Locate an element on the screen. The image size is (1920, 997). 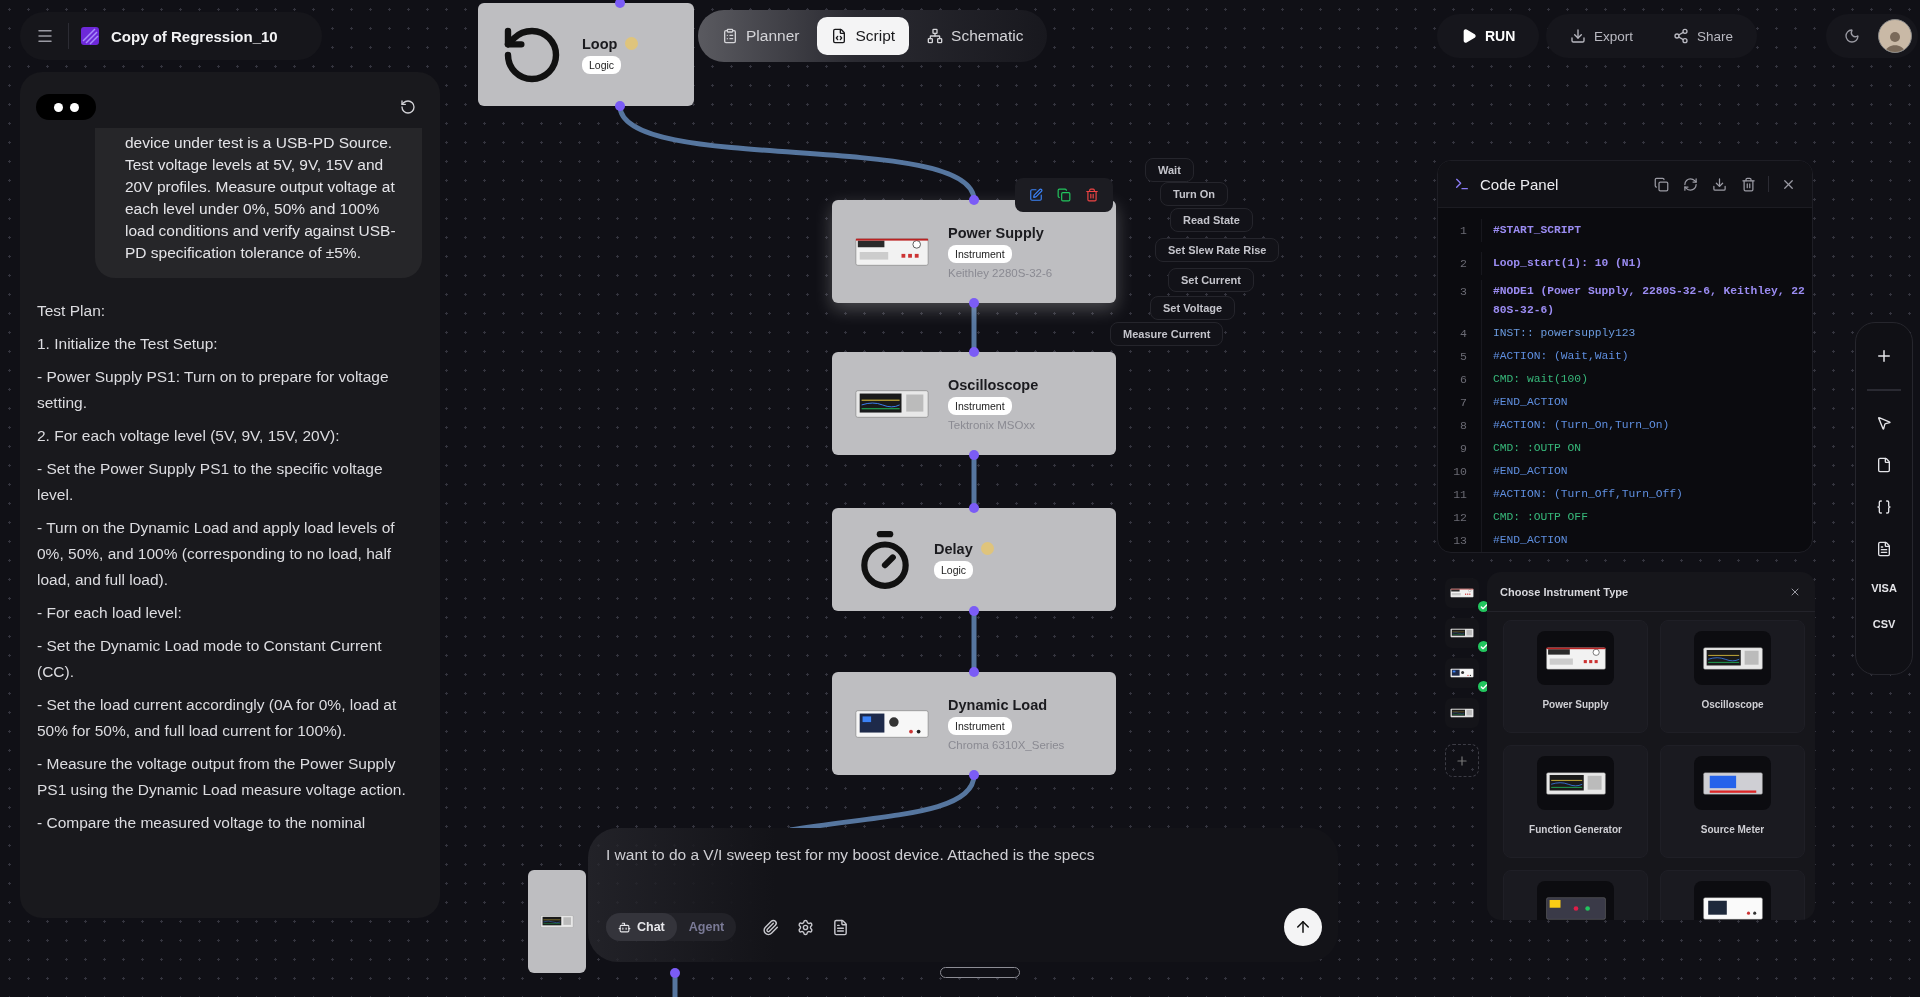
plan-text: - Turn on the Dynamic Load and apply load levels of 0%, 50%, and 100% (corresponding to no load, half load, and full load). is located at coordinates (216, 554).